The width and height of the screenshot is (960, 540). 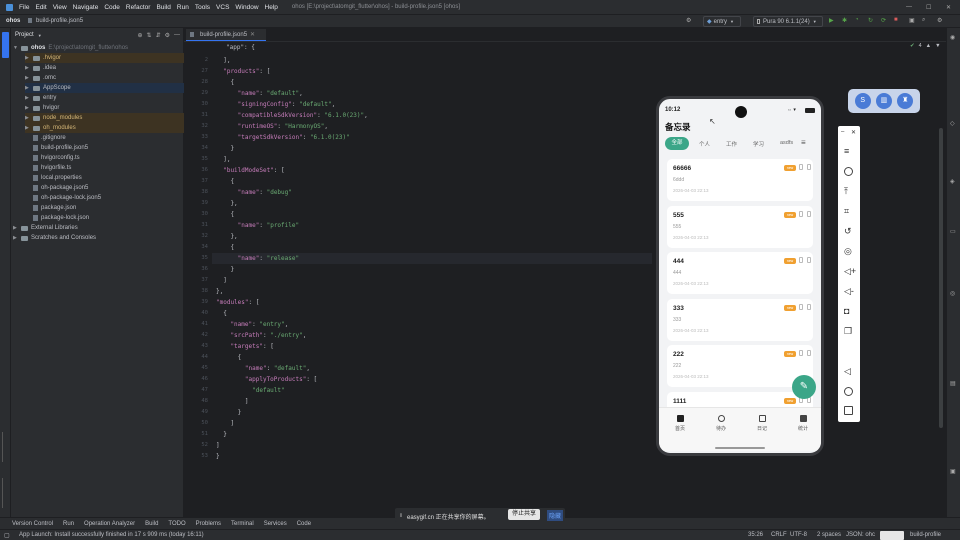 What do you see at coordinates (798, 535) in the screenshot?
I see `file-encoding: UTF-8` at bounding box center [798, 535].